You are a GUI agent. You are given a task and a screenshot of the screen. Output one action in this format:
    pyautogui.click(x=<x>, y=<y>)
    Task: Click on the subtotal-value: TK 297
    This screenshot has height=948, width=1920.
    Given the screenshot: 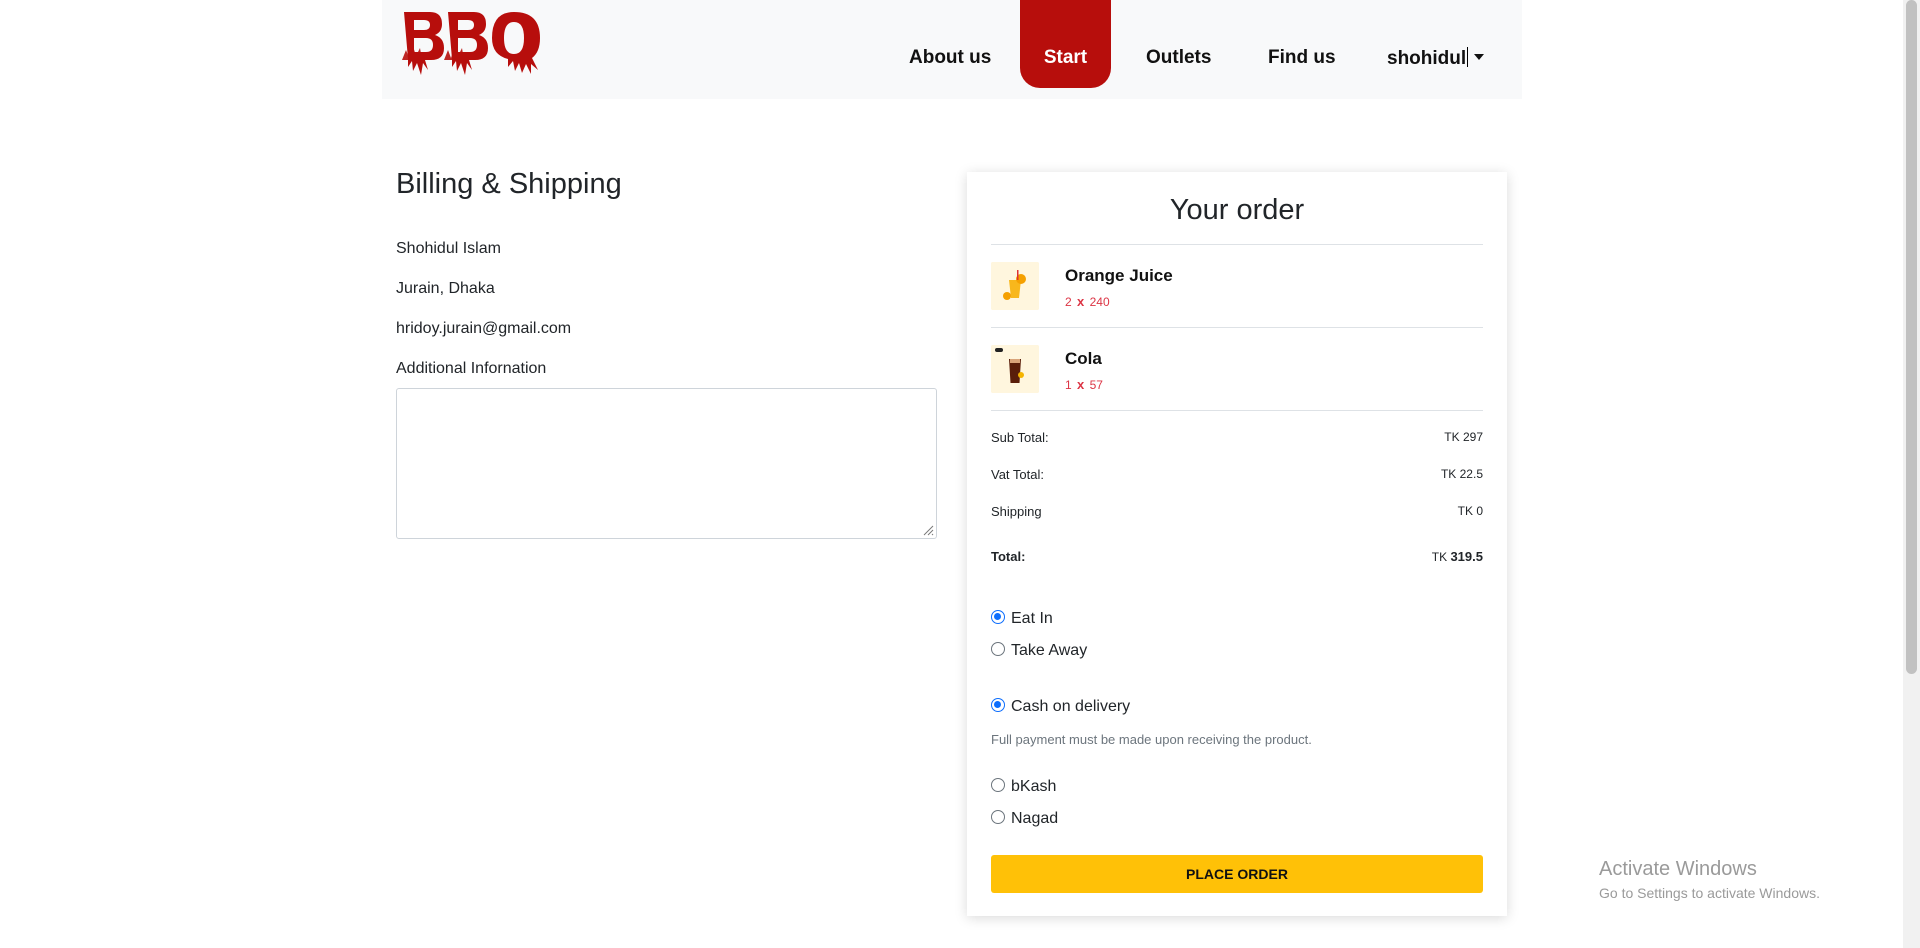 What is the action you would take?
    pyautogui.click(x=1463, y=437)
    